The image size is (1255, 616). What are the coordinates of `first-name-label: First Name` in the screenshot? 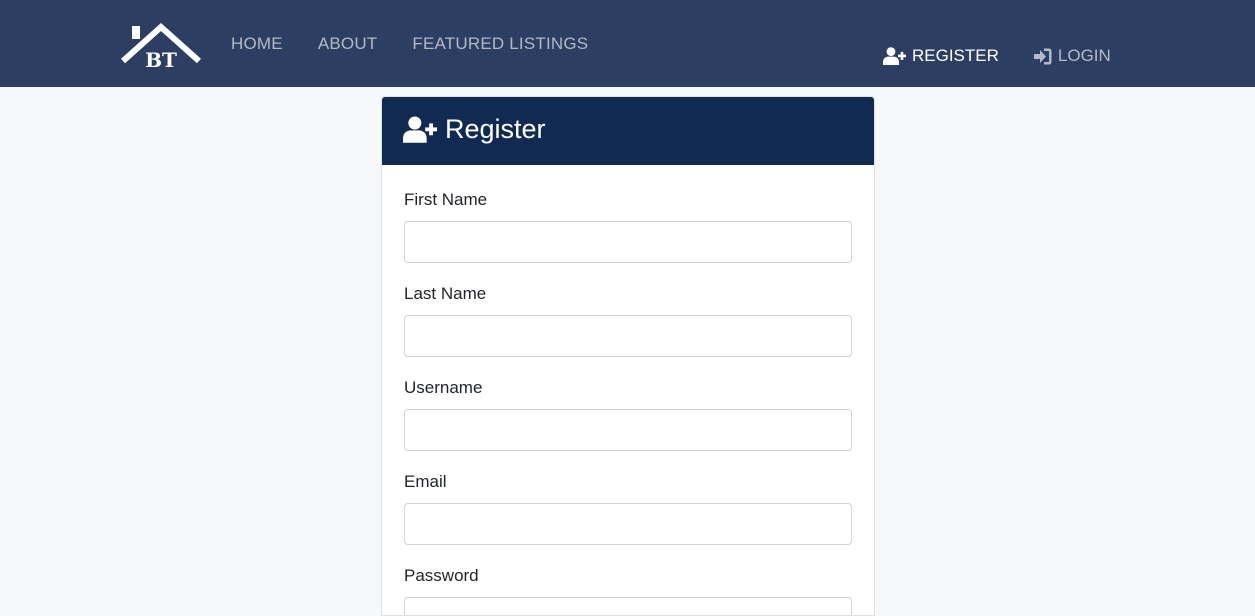 It's located at (446, 199).